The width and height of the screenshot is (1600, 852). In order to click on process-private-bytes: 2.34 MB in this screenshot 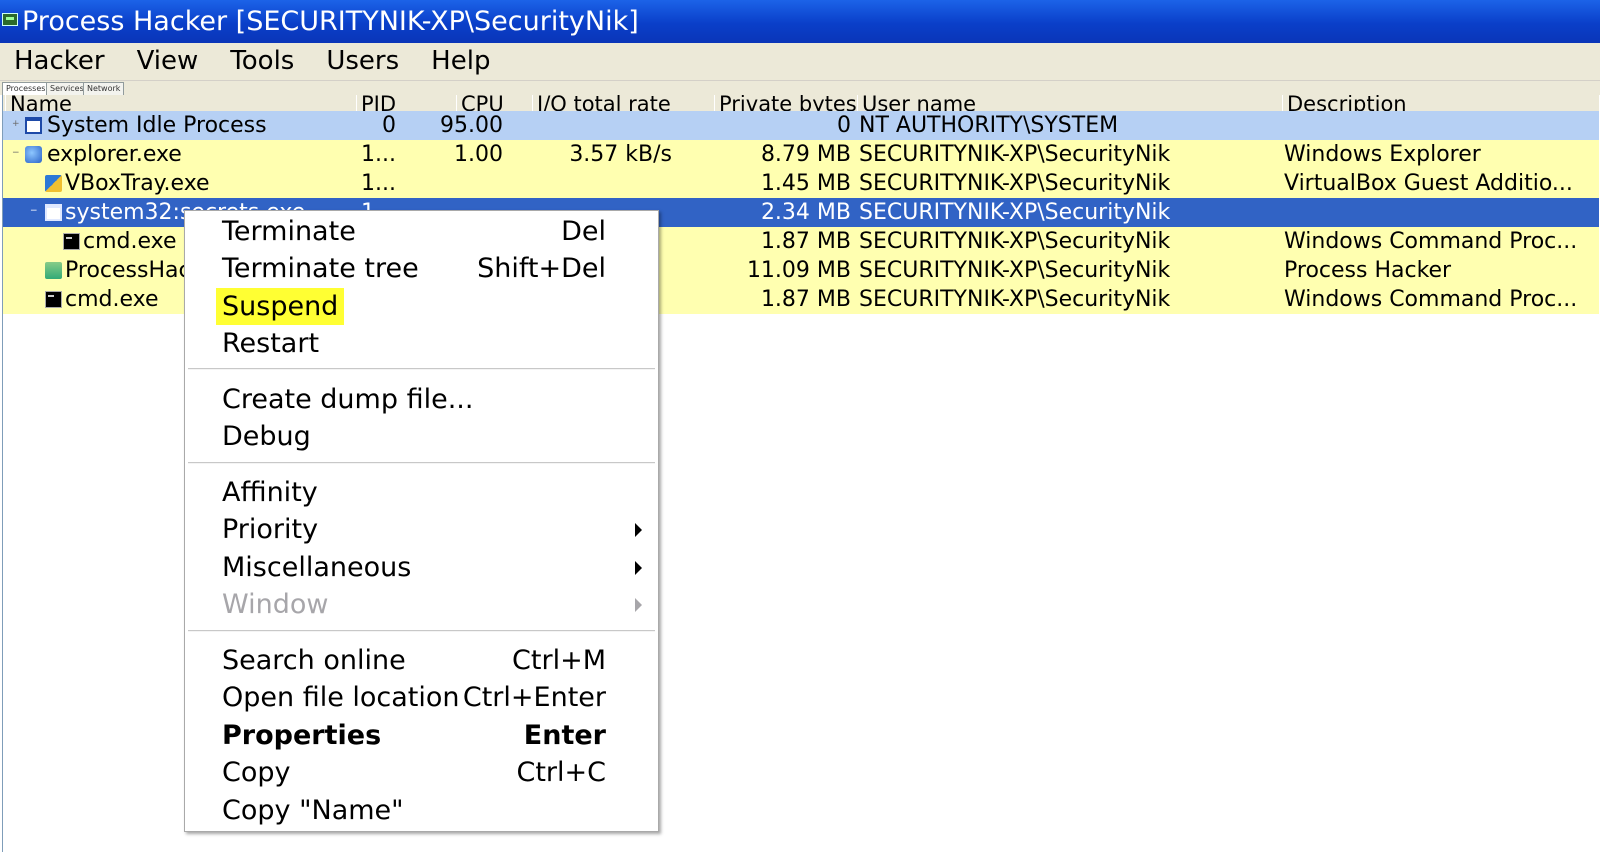, I will do `click(805, 212)`.